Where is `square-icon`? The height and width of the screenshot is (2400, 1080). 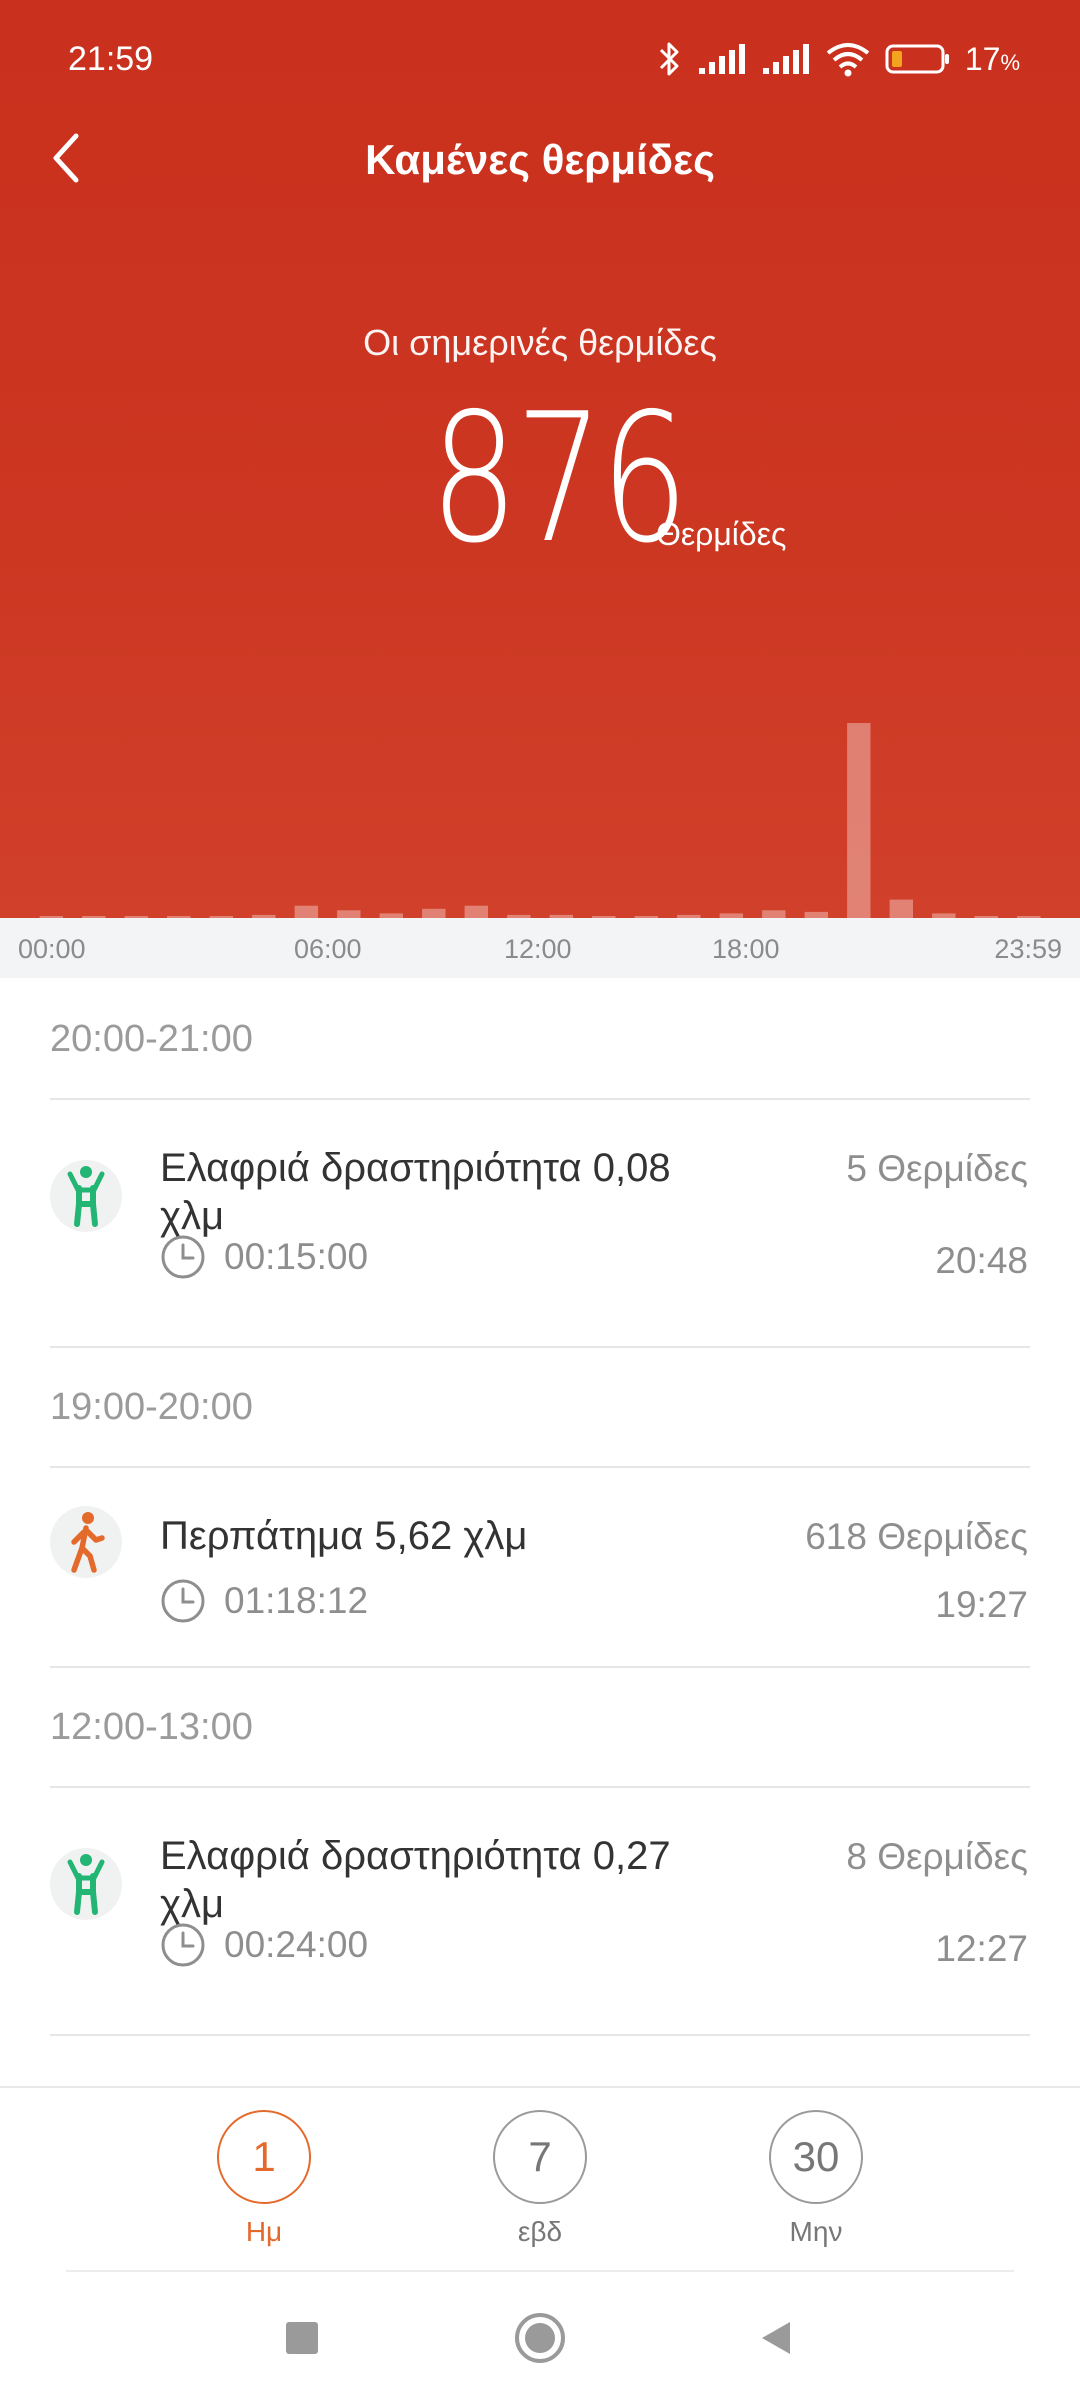 square-icon is located at coordinates (302, 2338).